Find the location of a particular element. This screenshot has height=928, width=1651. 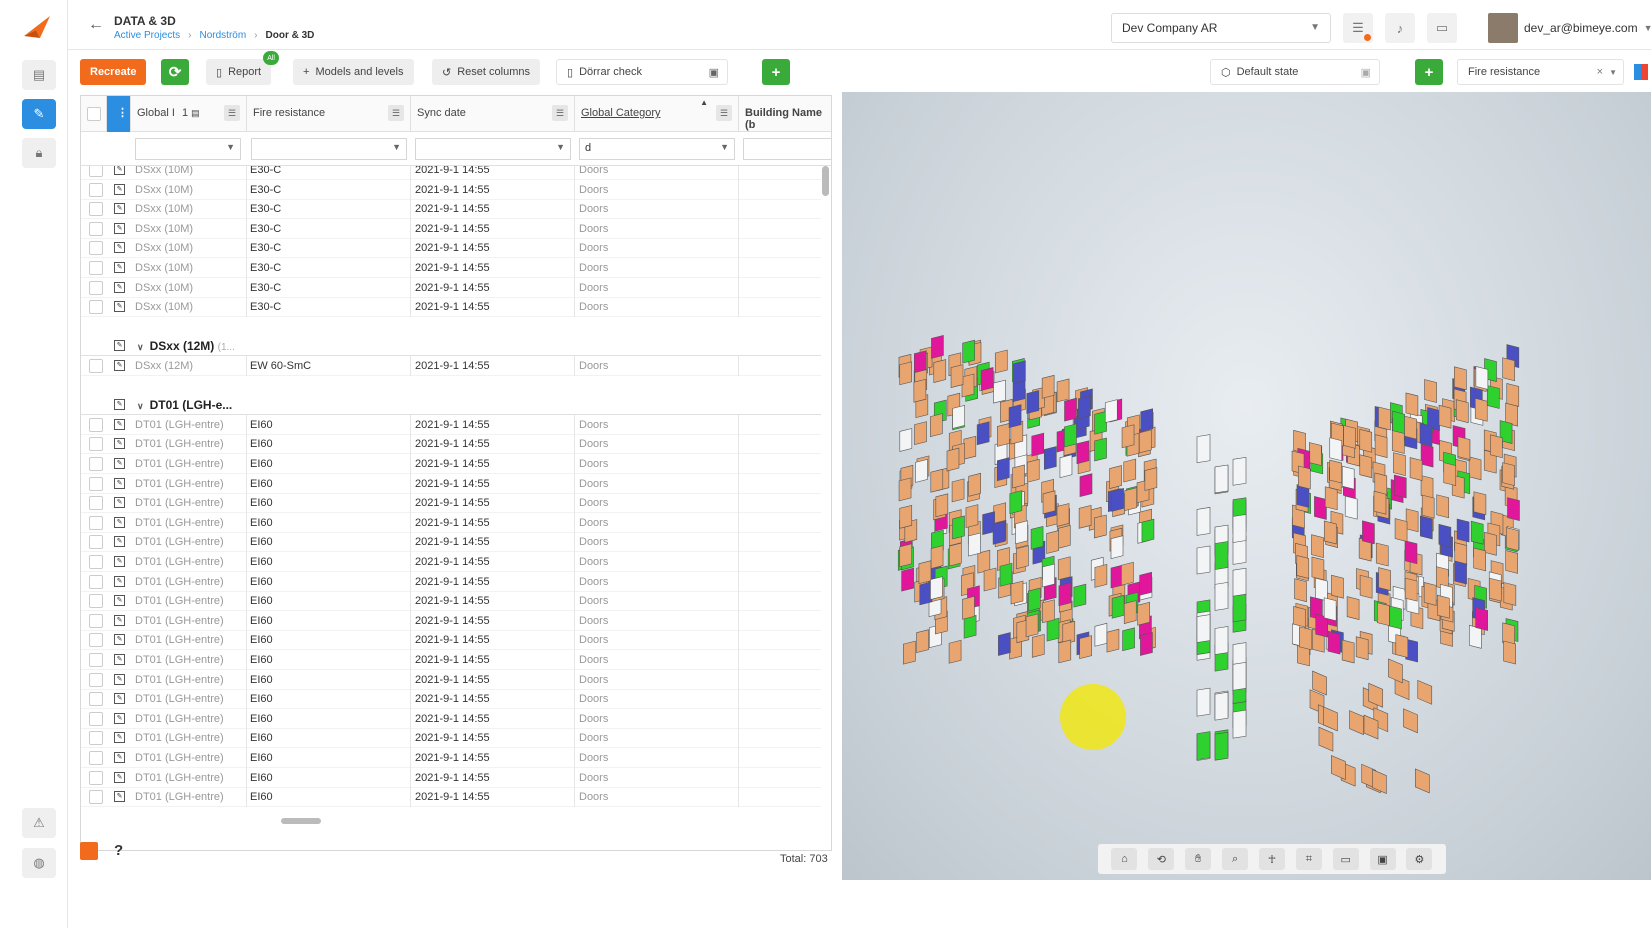

column-fire-resistance: Fire resistance ☰ is located at coordinates (329, 114).